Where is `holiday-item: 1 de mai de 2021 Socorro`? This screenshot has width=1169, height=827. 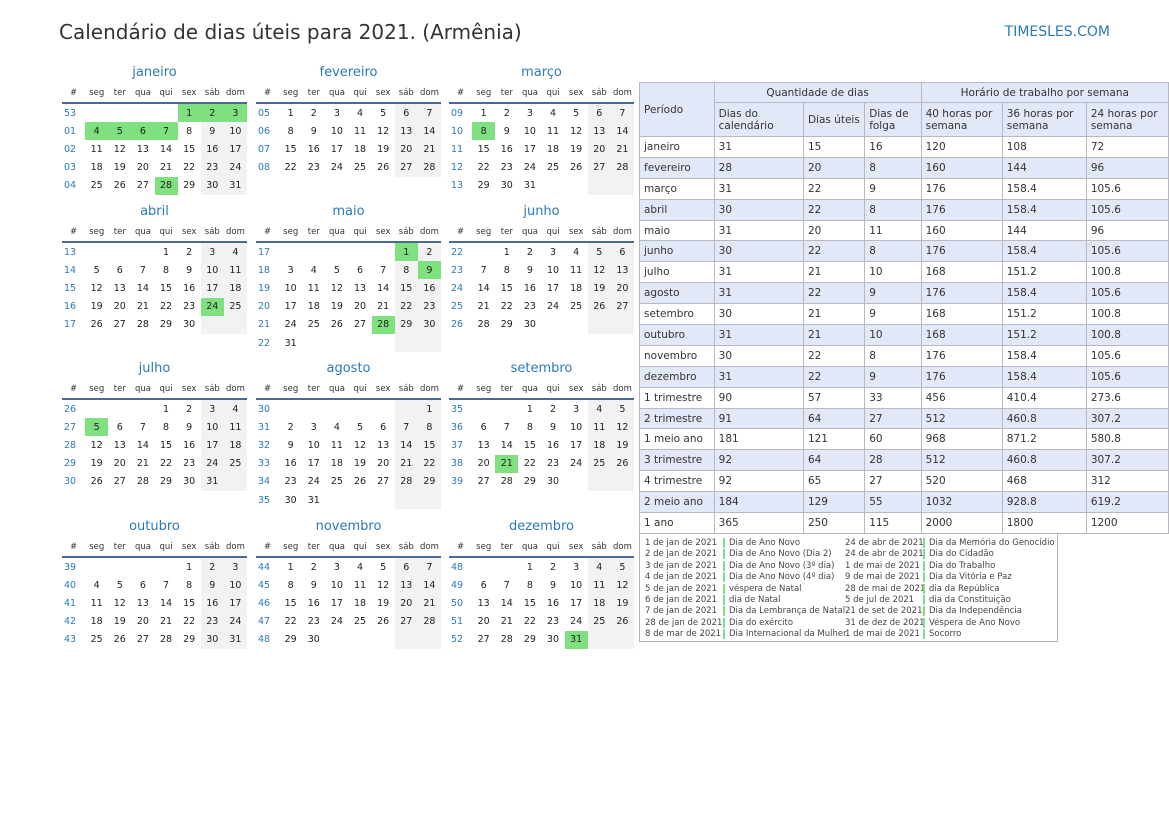 holiday-item: 1 de mai de 2021 Socorro is located at coordinates (903, 634).